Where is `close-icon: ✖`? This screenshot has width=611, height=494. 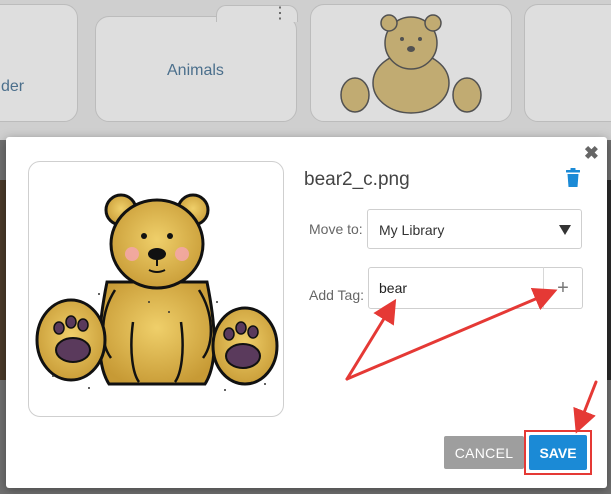 close-icon: ✖ is located at coordinates (591, 153).